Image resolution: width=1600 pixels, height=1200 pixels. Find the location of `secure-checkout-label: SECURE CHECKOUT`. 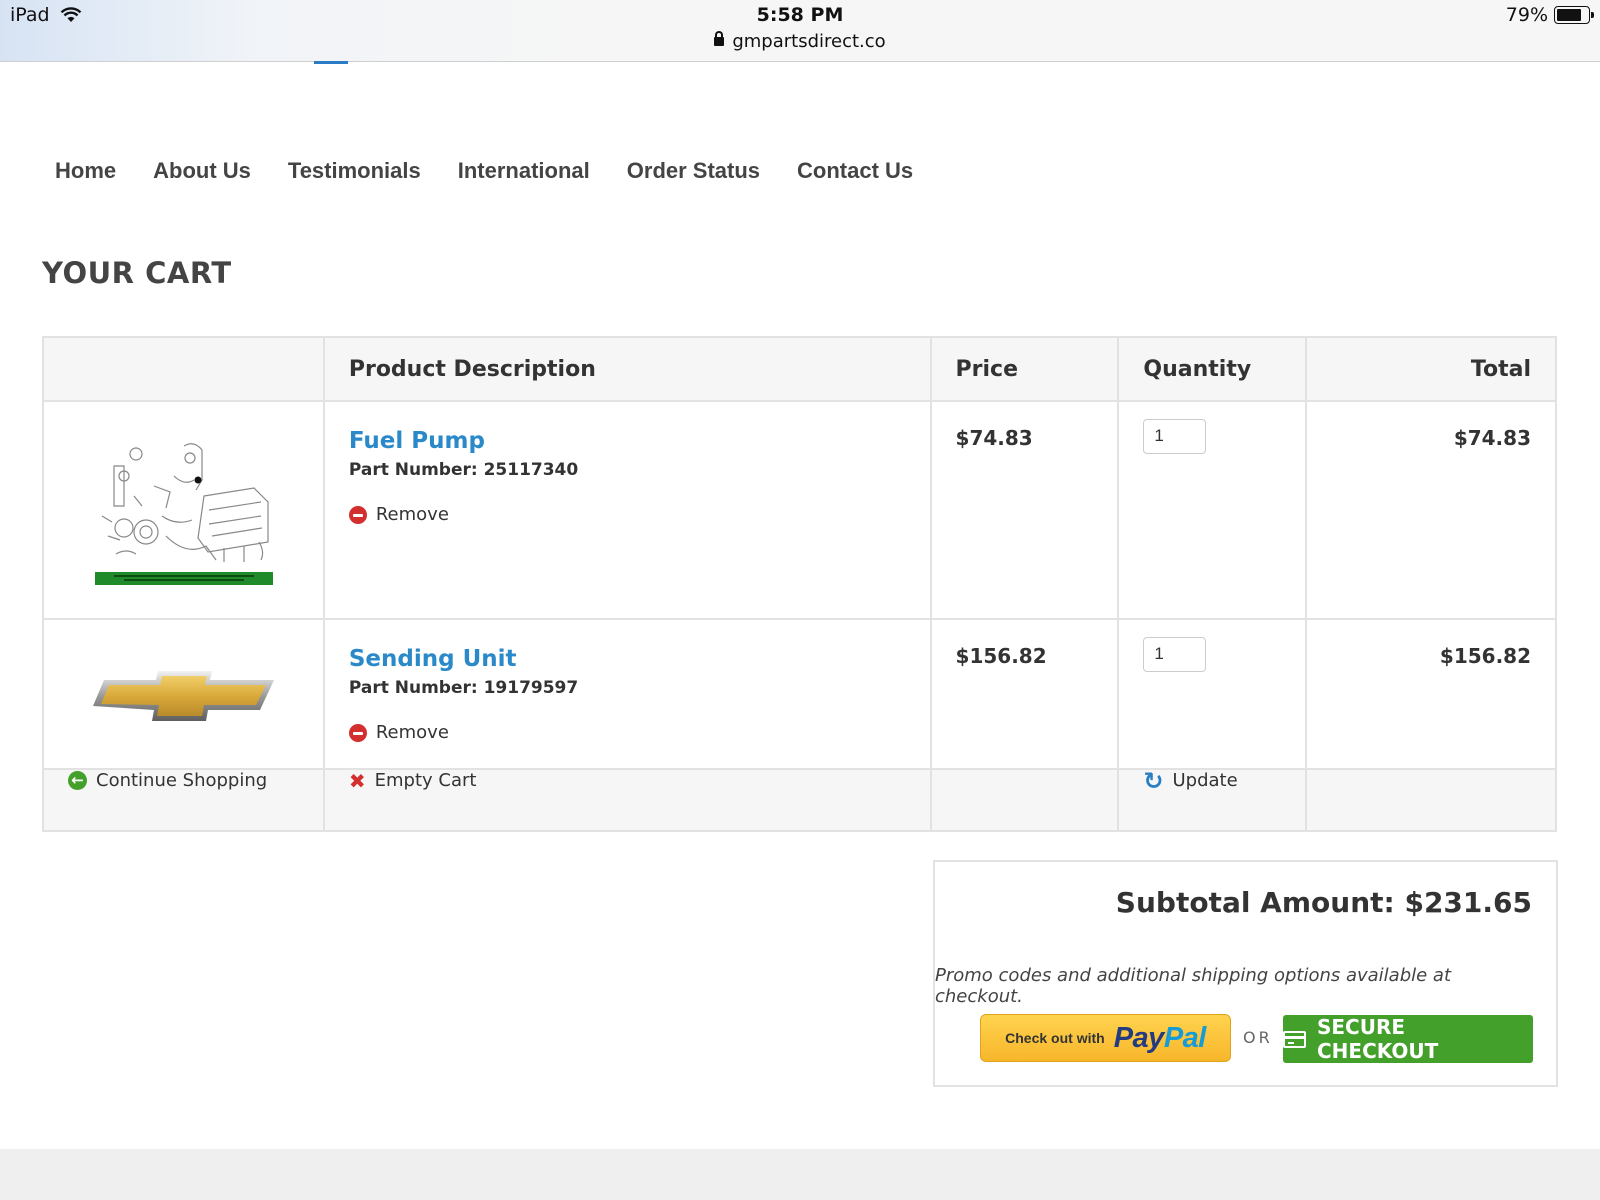

secure-checkout-label: SECURE CHECKOUT is located at coordinates (1377, 1039).